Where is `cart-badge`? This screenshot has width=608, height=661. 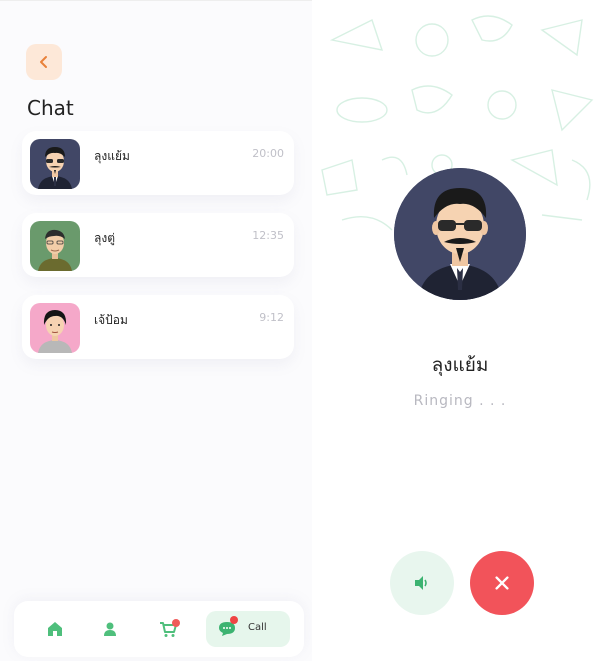
cart-badge is located at coordinates (176, 623).